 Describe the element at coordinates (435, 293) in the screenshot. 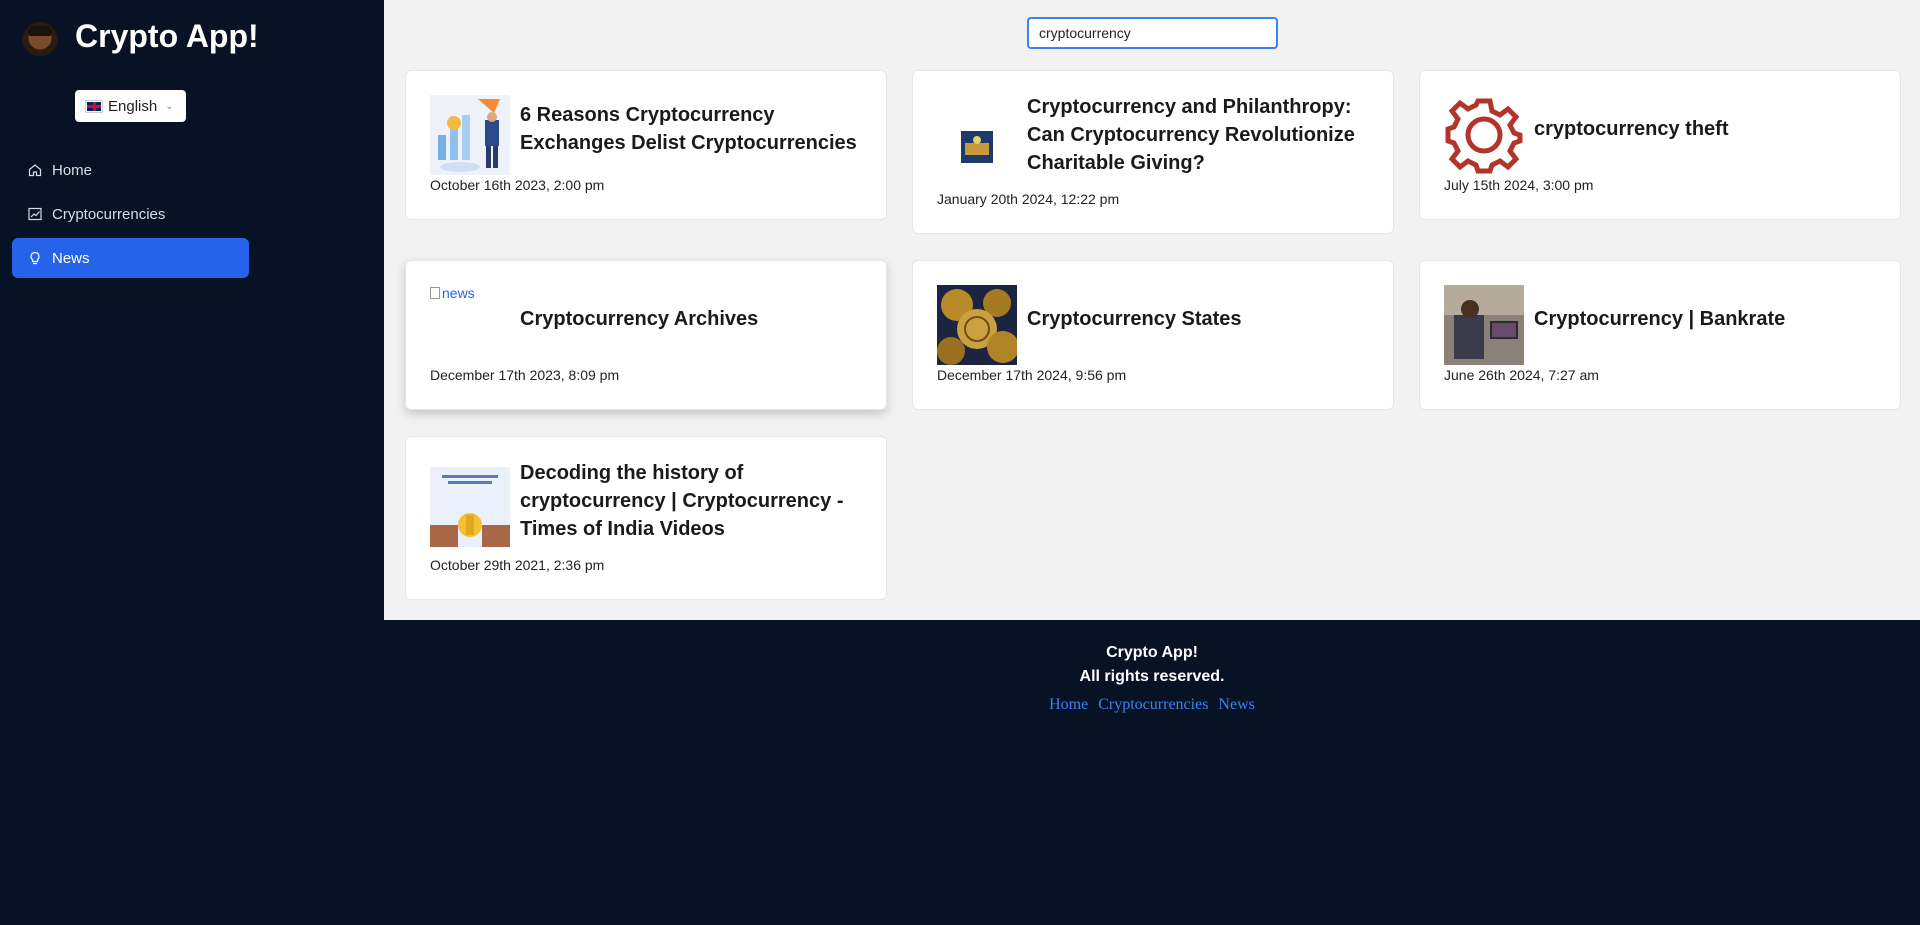

I see `broken-image-icon` at that location.